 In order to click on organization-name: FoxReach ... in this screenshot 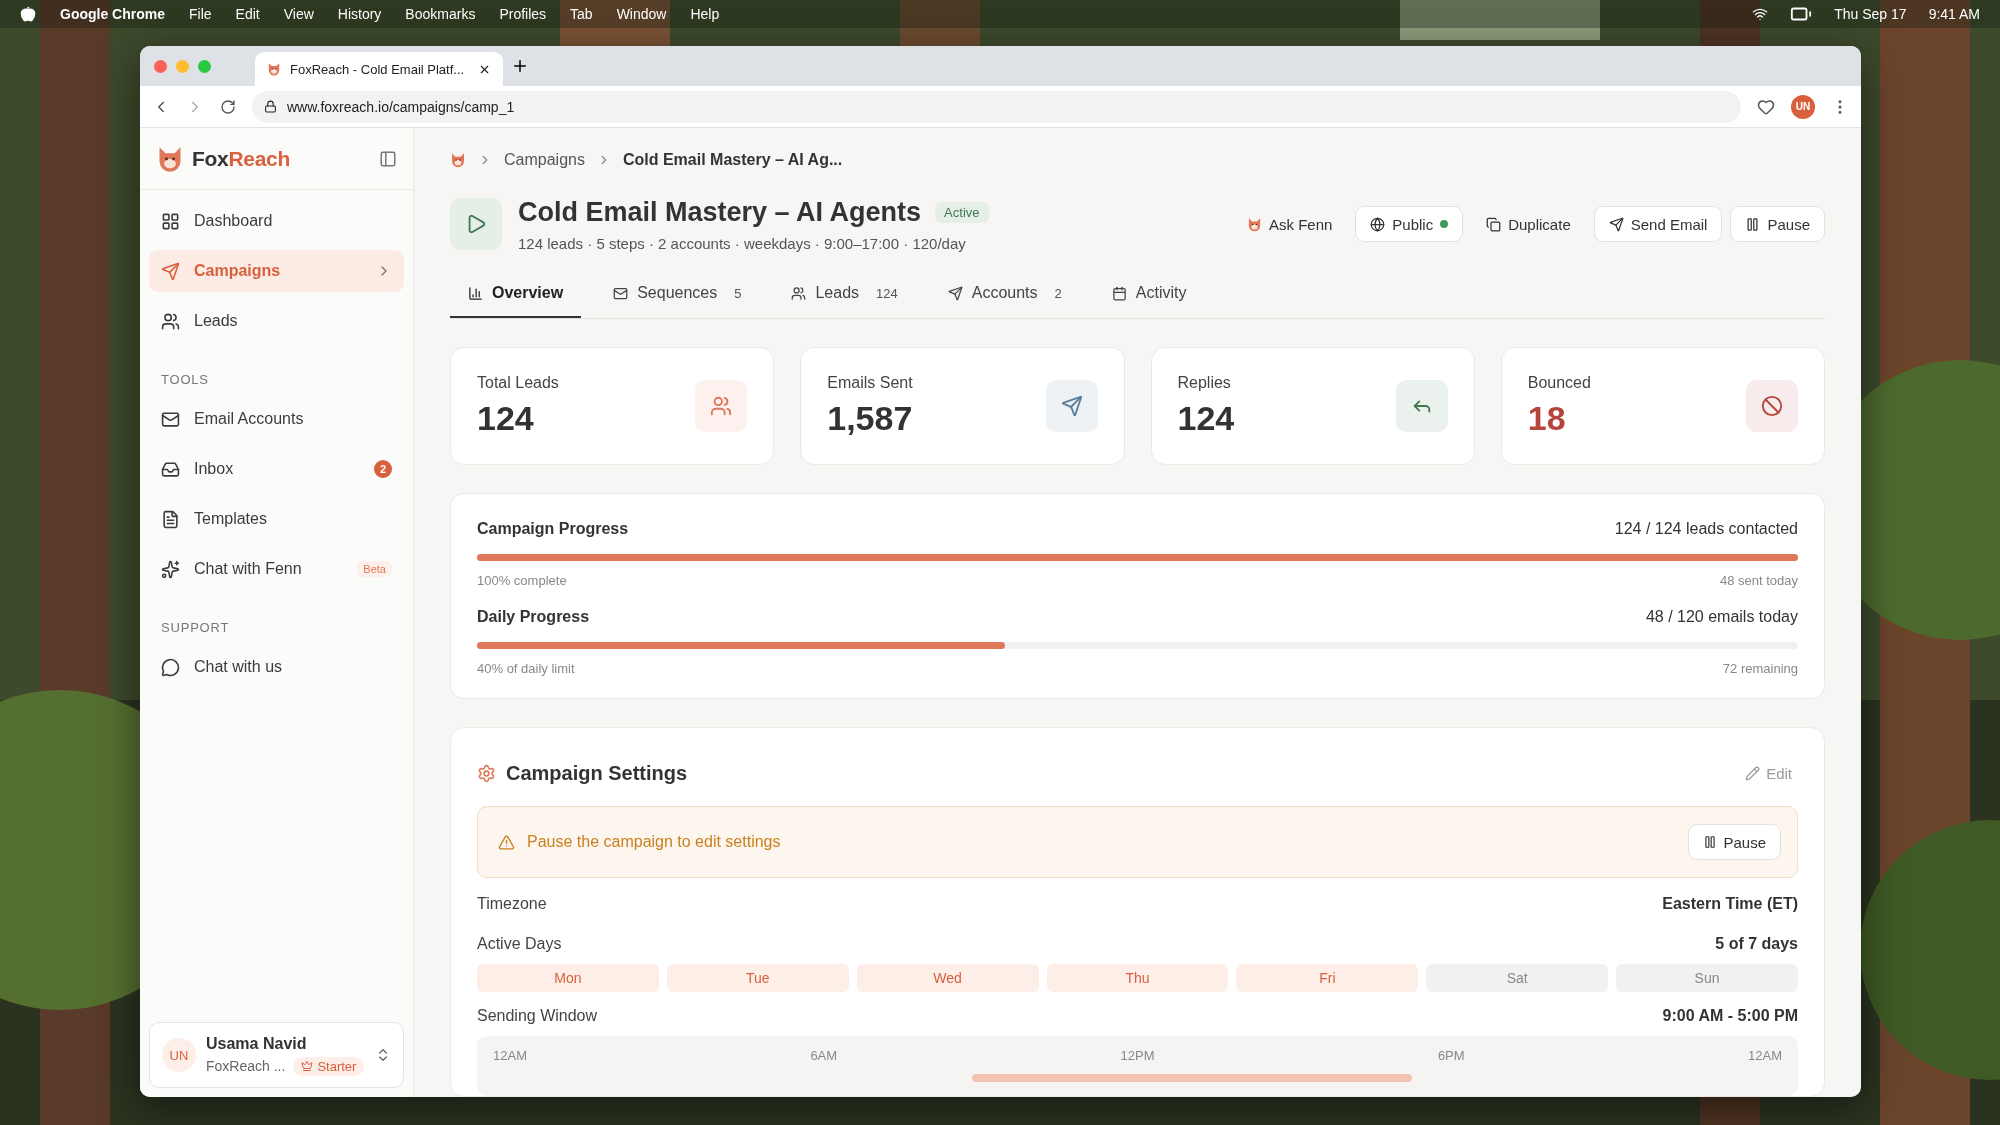, I will do `click(246, 1066)`.